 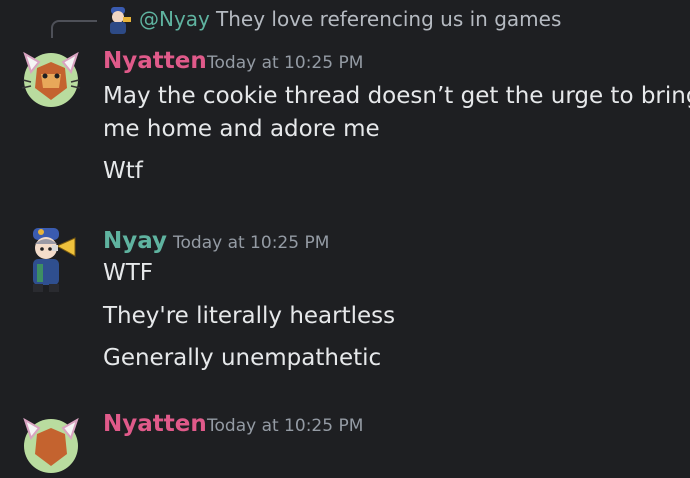 What do you see at coordinates (174, 19) in the screenshot?
I see `reply-author: @Nyay` at bounding box center [174, 19].